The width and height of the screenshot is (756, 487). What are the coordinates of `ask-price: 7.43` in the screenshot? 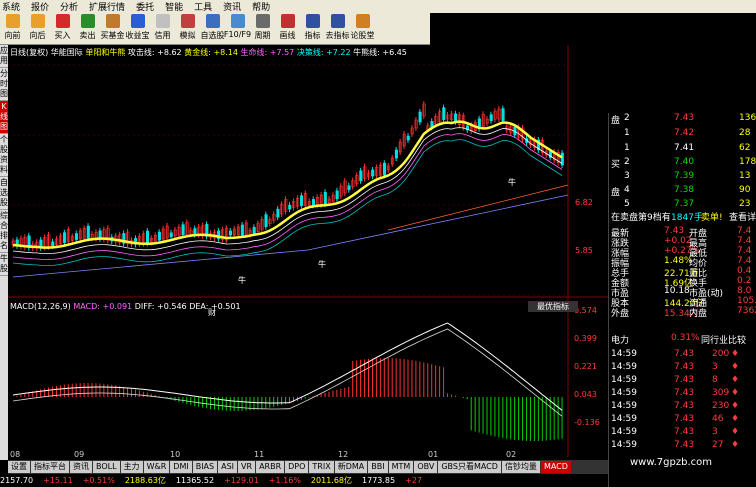 It's located at (684, 118).